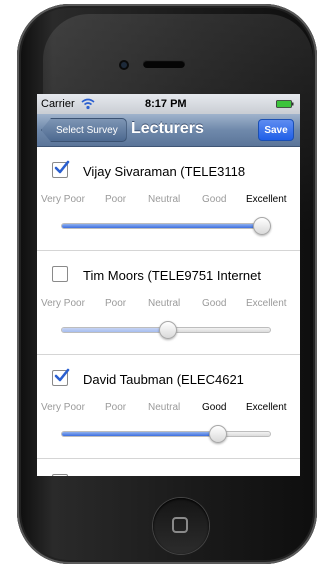 This screenshot has width=320, height=565. I want to click on home-square-icon, so click(180, 525).